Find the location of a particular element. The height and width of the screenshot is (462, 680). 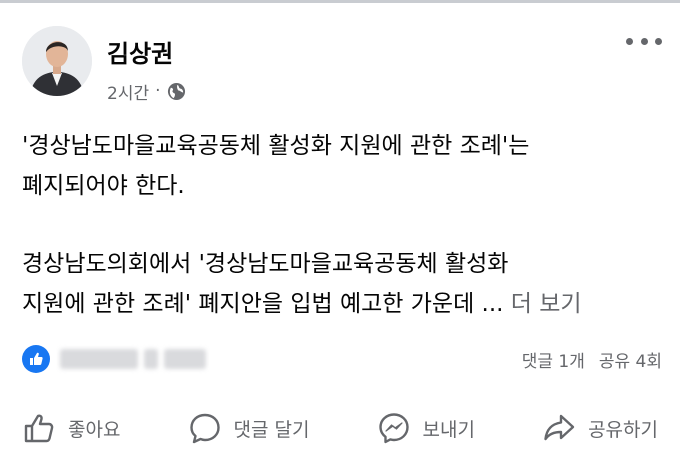

like-button: 좋아요 is located at coordinates (71, 428).